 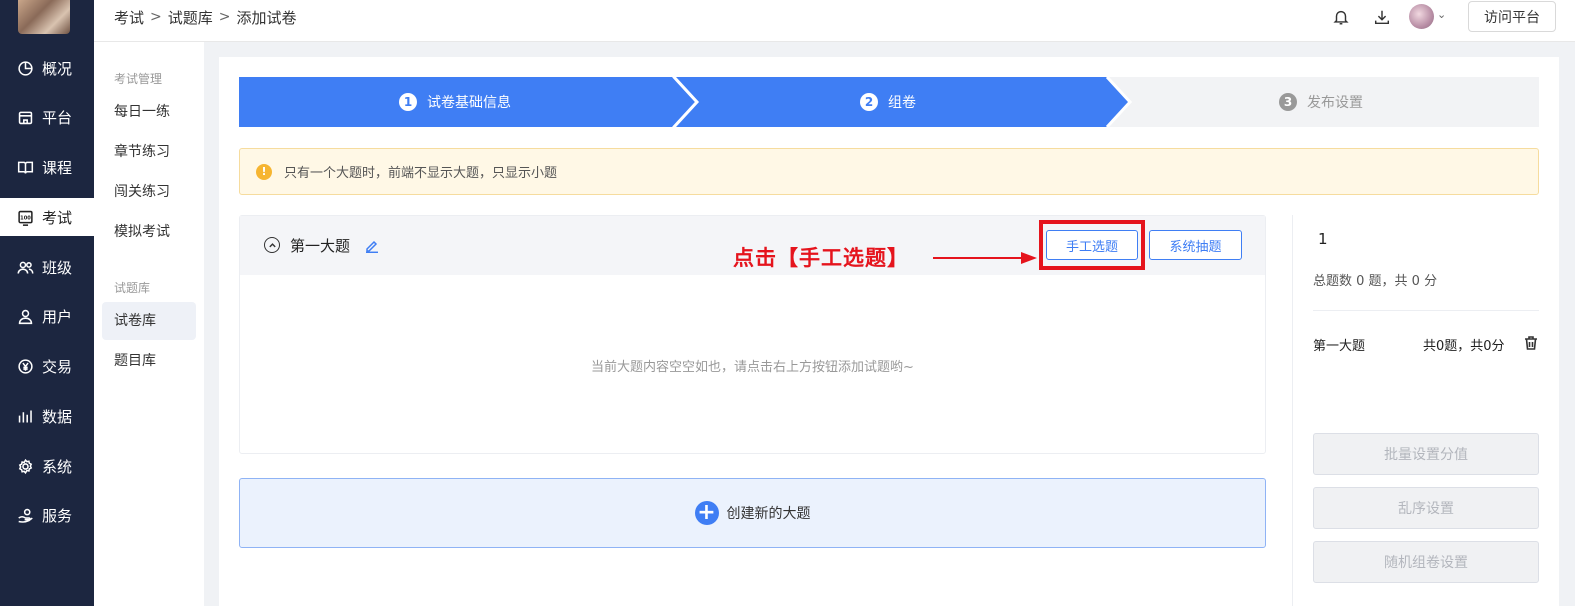 What do you see at coordinates (25, 167) in the screenshot?
I see `book-icon` at bounding box center [25, 167].